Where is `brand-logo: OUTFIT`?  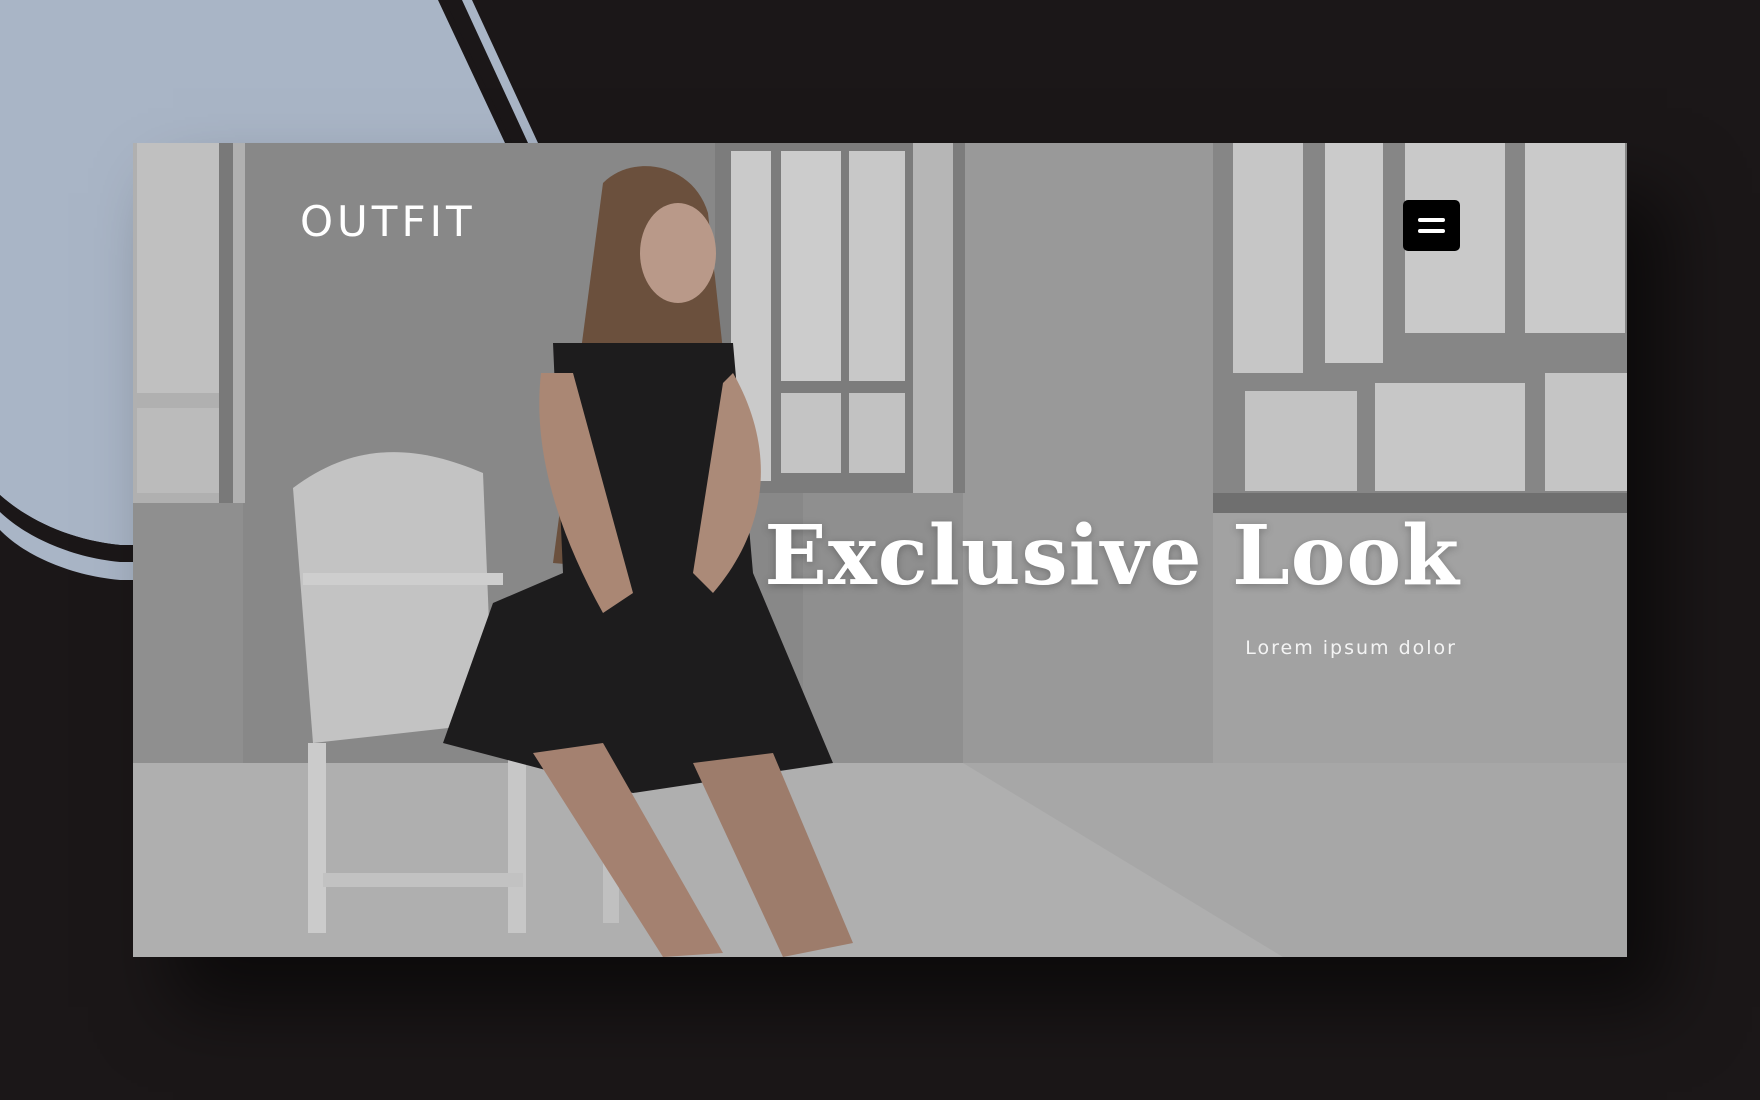
brand-logo: OUTFIT is located at coordinates (388, 222).